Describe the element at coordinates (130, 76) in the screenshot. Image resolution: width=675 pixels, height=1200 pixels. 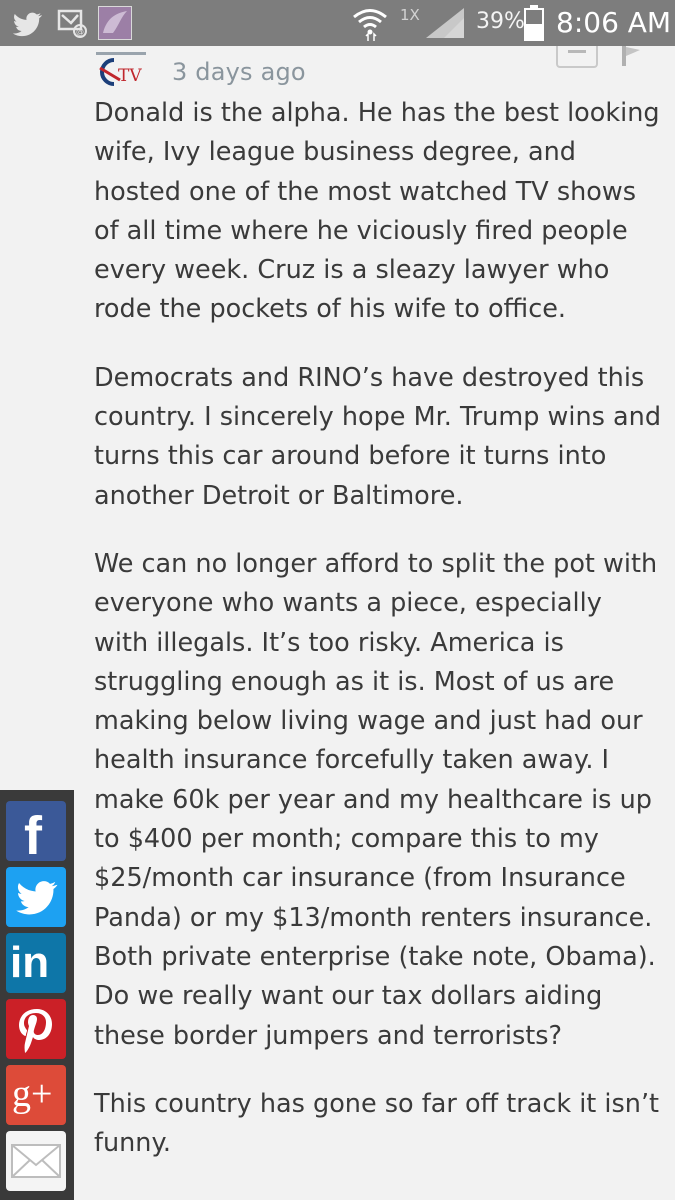
I see `avatar-text: TV` at that location.